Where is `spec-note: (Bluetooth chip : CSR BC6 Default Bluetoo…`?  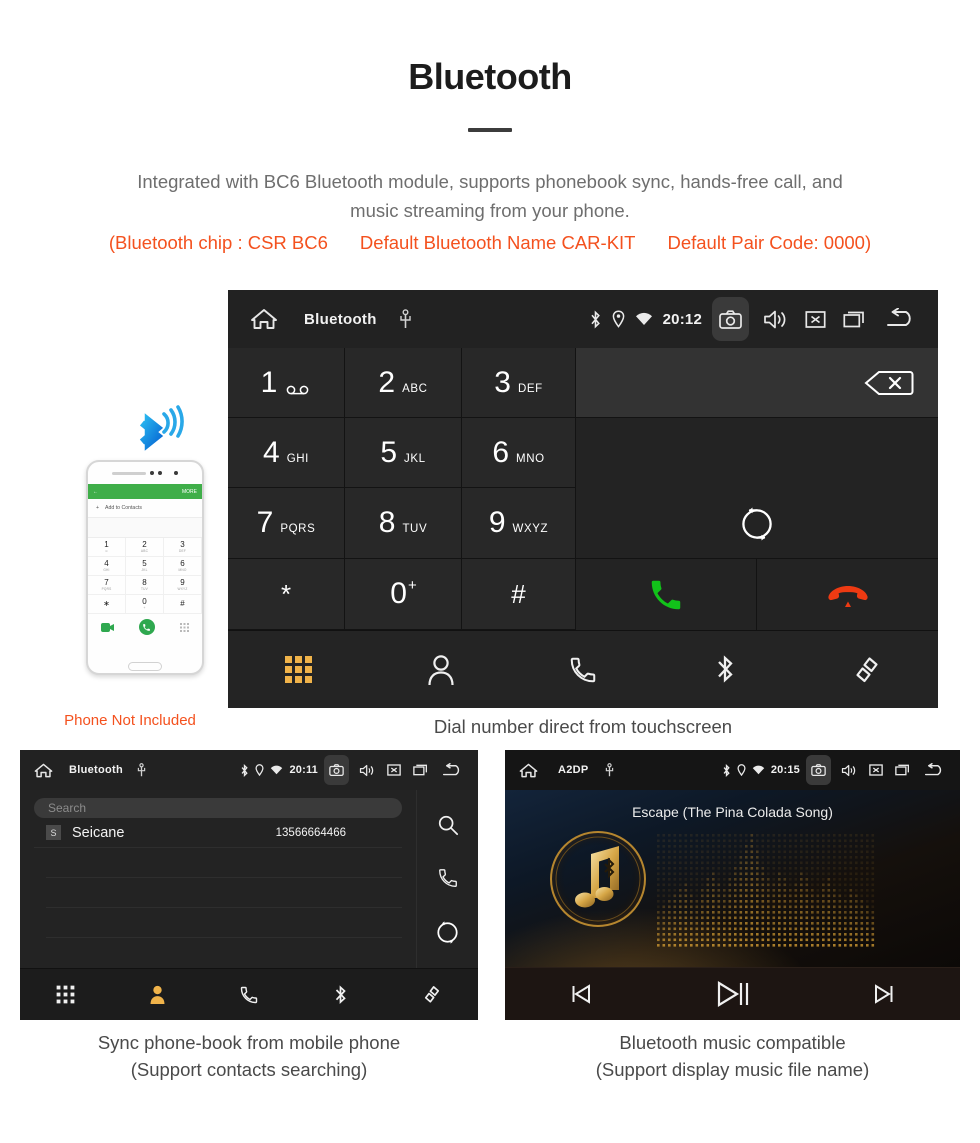
spec-note: (Bluetooth chip : CSR BC6 Default Bluetoo… is located at coordinates (490, 243).